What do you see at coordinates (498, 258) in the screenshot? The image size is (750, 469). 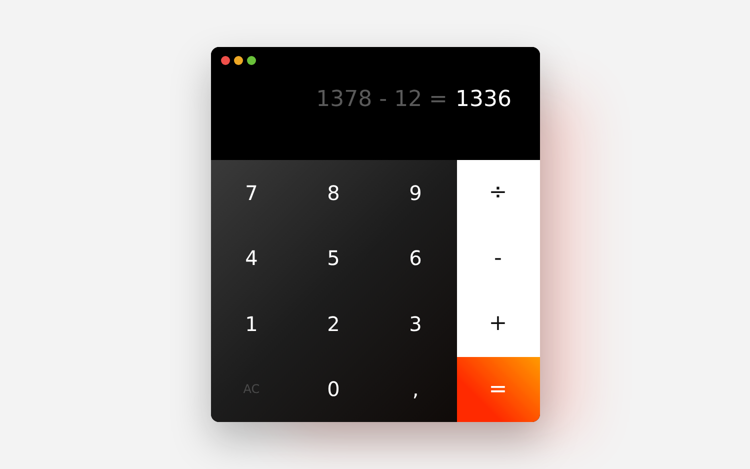 I see `operator-key: -` at bounding box center [498, 258].